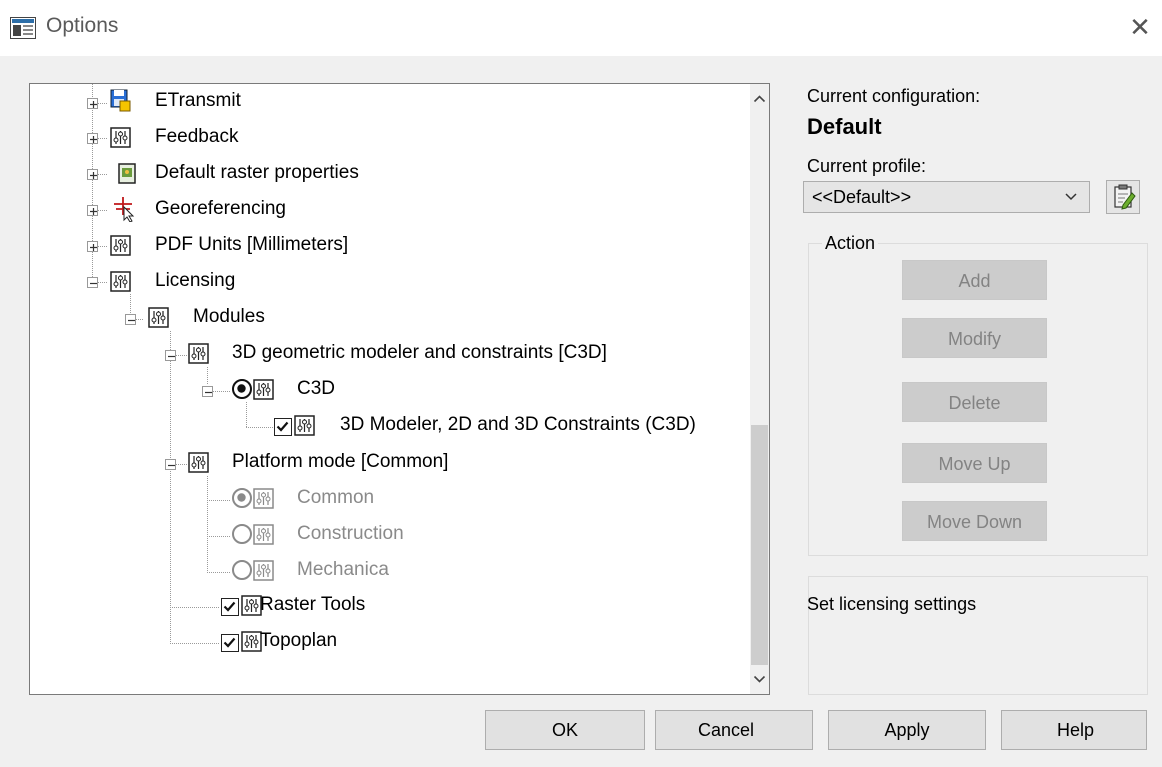 The width and height of the screenshot is (1162, 767). Describe the element at coordinates (974, 338) in the screenshot. I see `modify-button: Modify` at that location.